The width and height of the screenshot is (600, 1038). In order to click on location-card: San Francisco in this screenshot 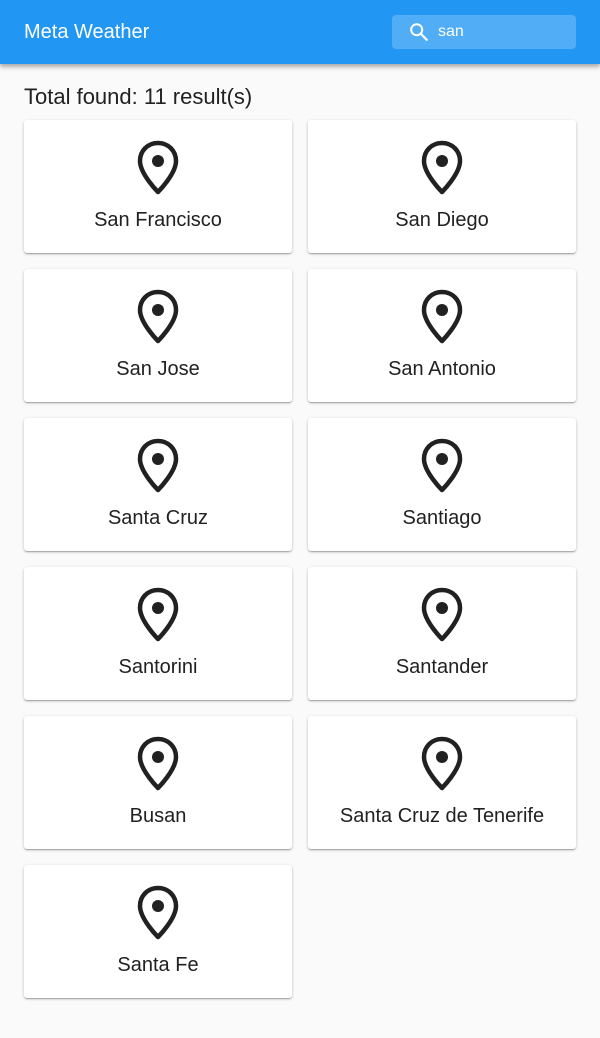, I will do `click(158, 186)`.